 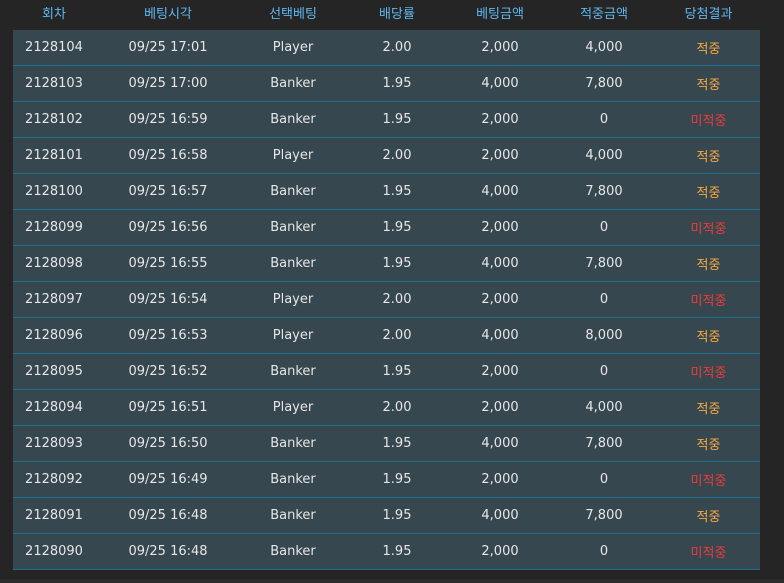 What do you see at coordinates (392, 581) in the screenshot?
I see `bottom-strip` at bounding box center [392, 581].